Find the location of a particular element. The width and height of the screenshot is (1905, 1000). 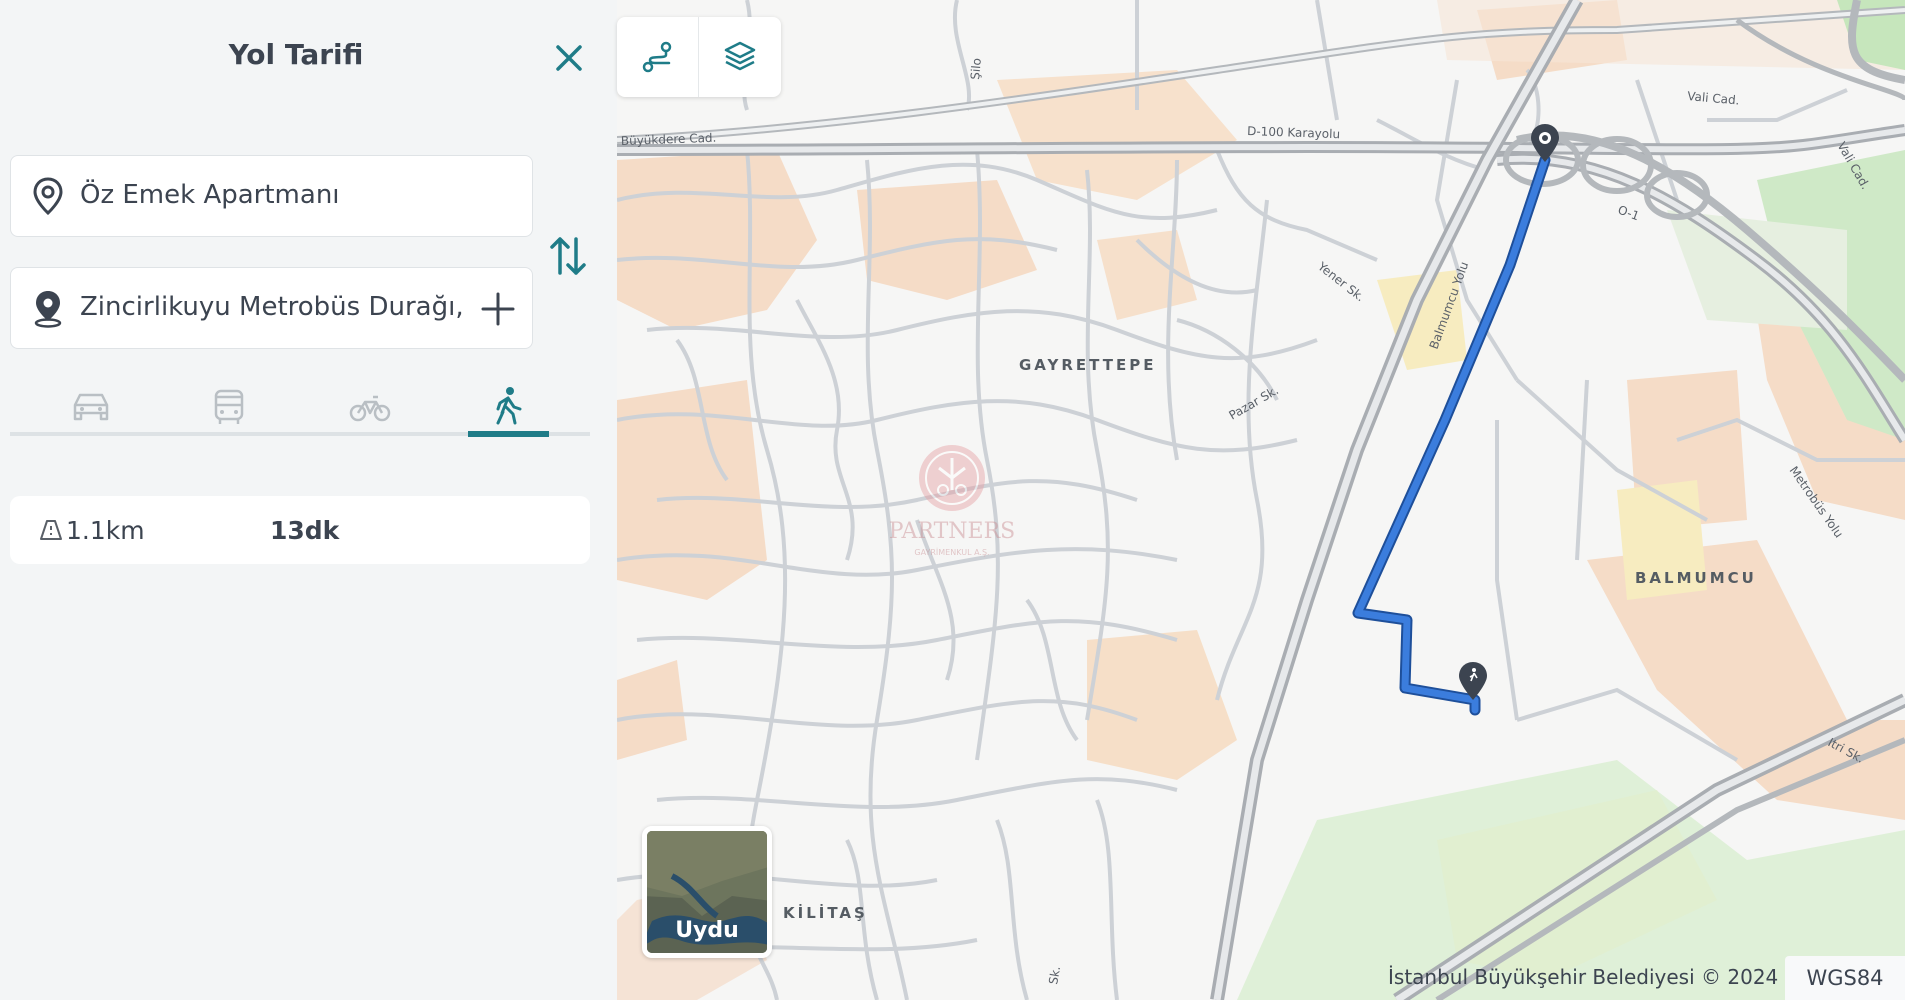

layers-icon is located at coordinates (740, 56).